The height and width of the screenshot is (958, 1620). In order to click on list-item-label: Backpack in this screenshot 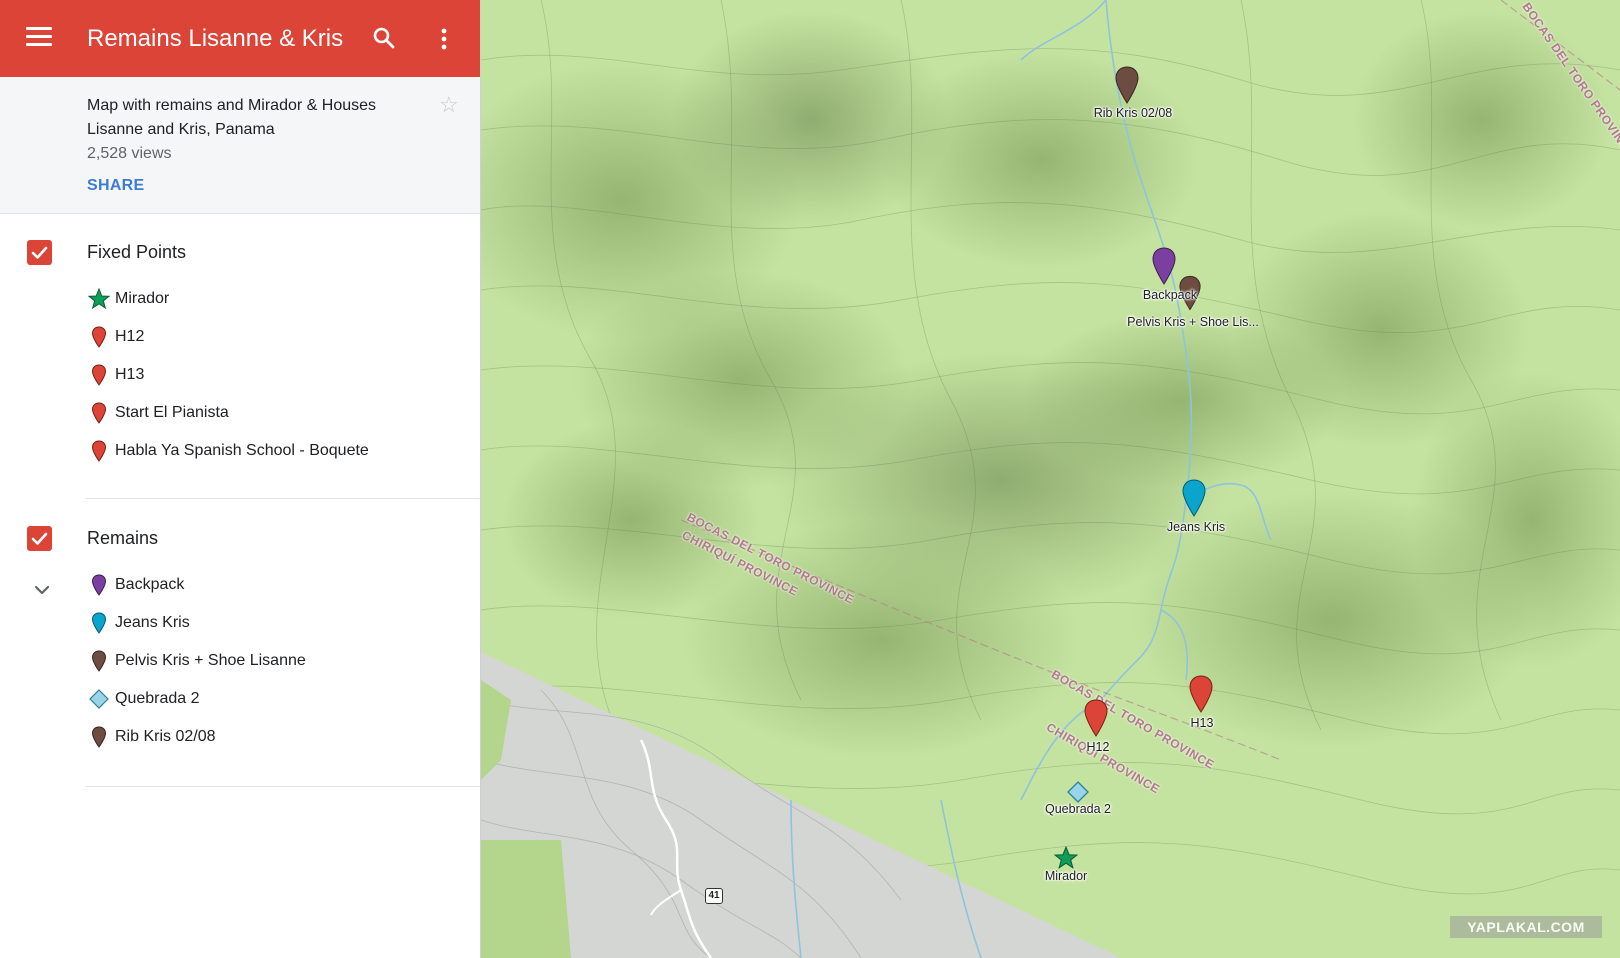, I will do `click(150, 584)`.